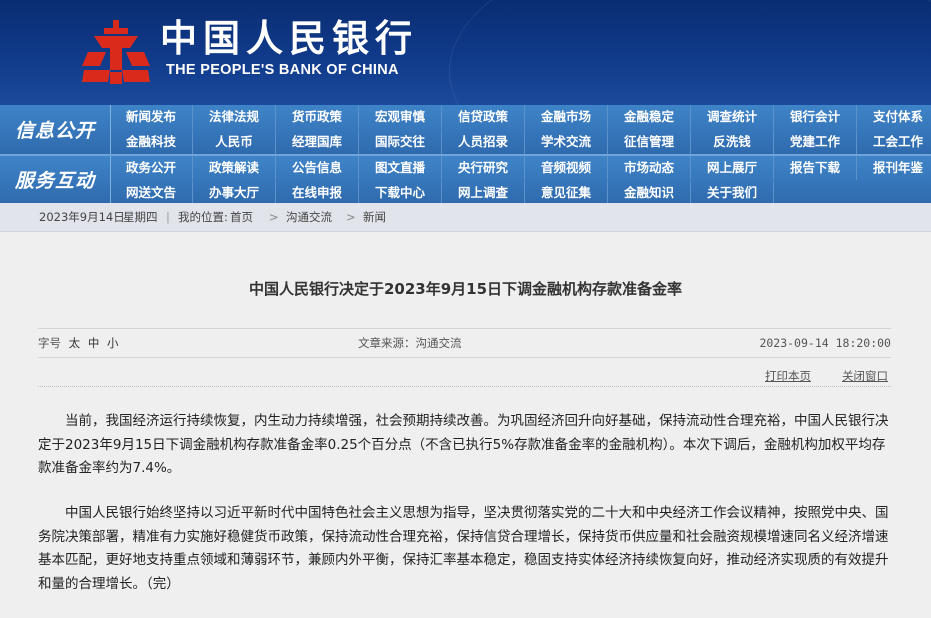 This screenshot has width=931, height=618. What do you see at coordinates (151, 142) in the screenshot?
I see `nav-info-item: 金融科技` at bounding box center [151, 142].